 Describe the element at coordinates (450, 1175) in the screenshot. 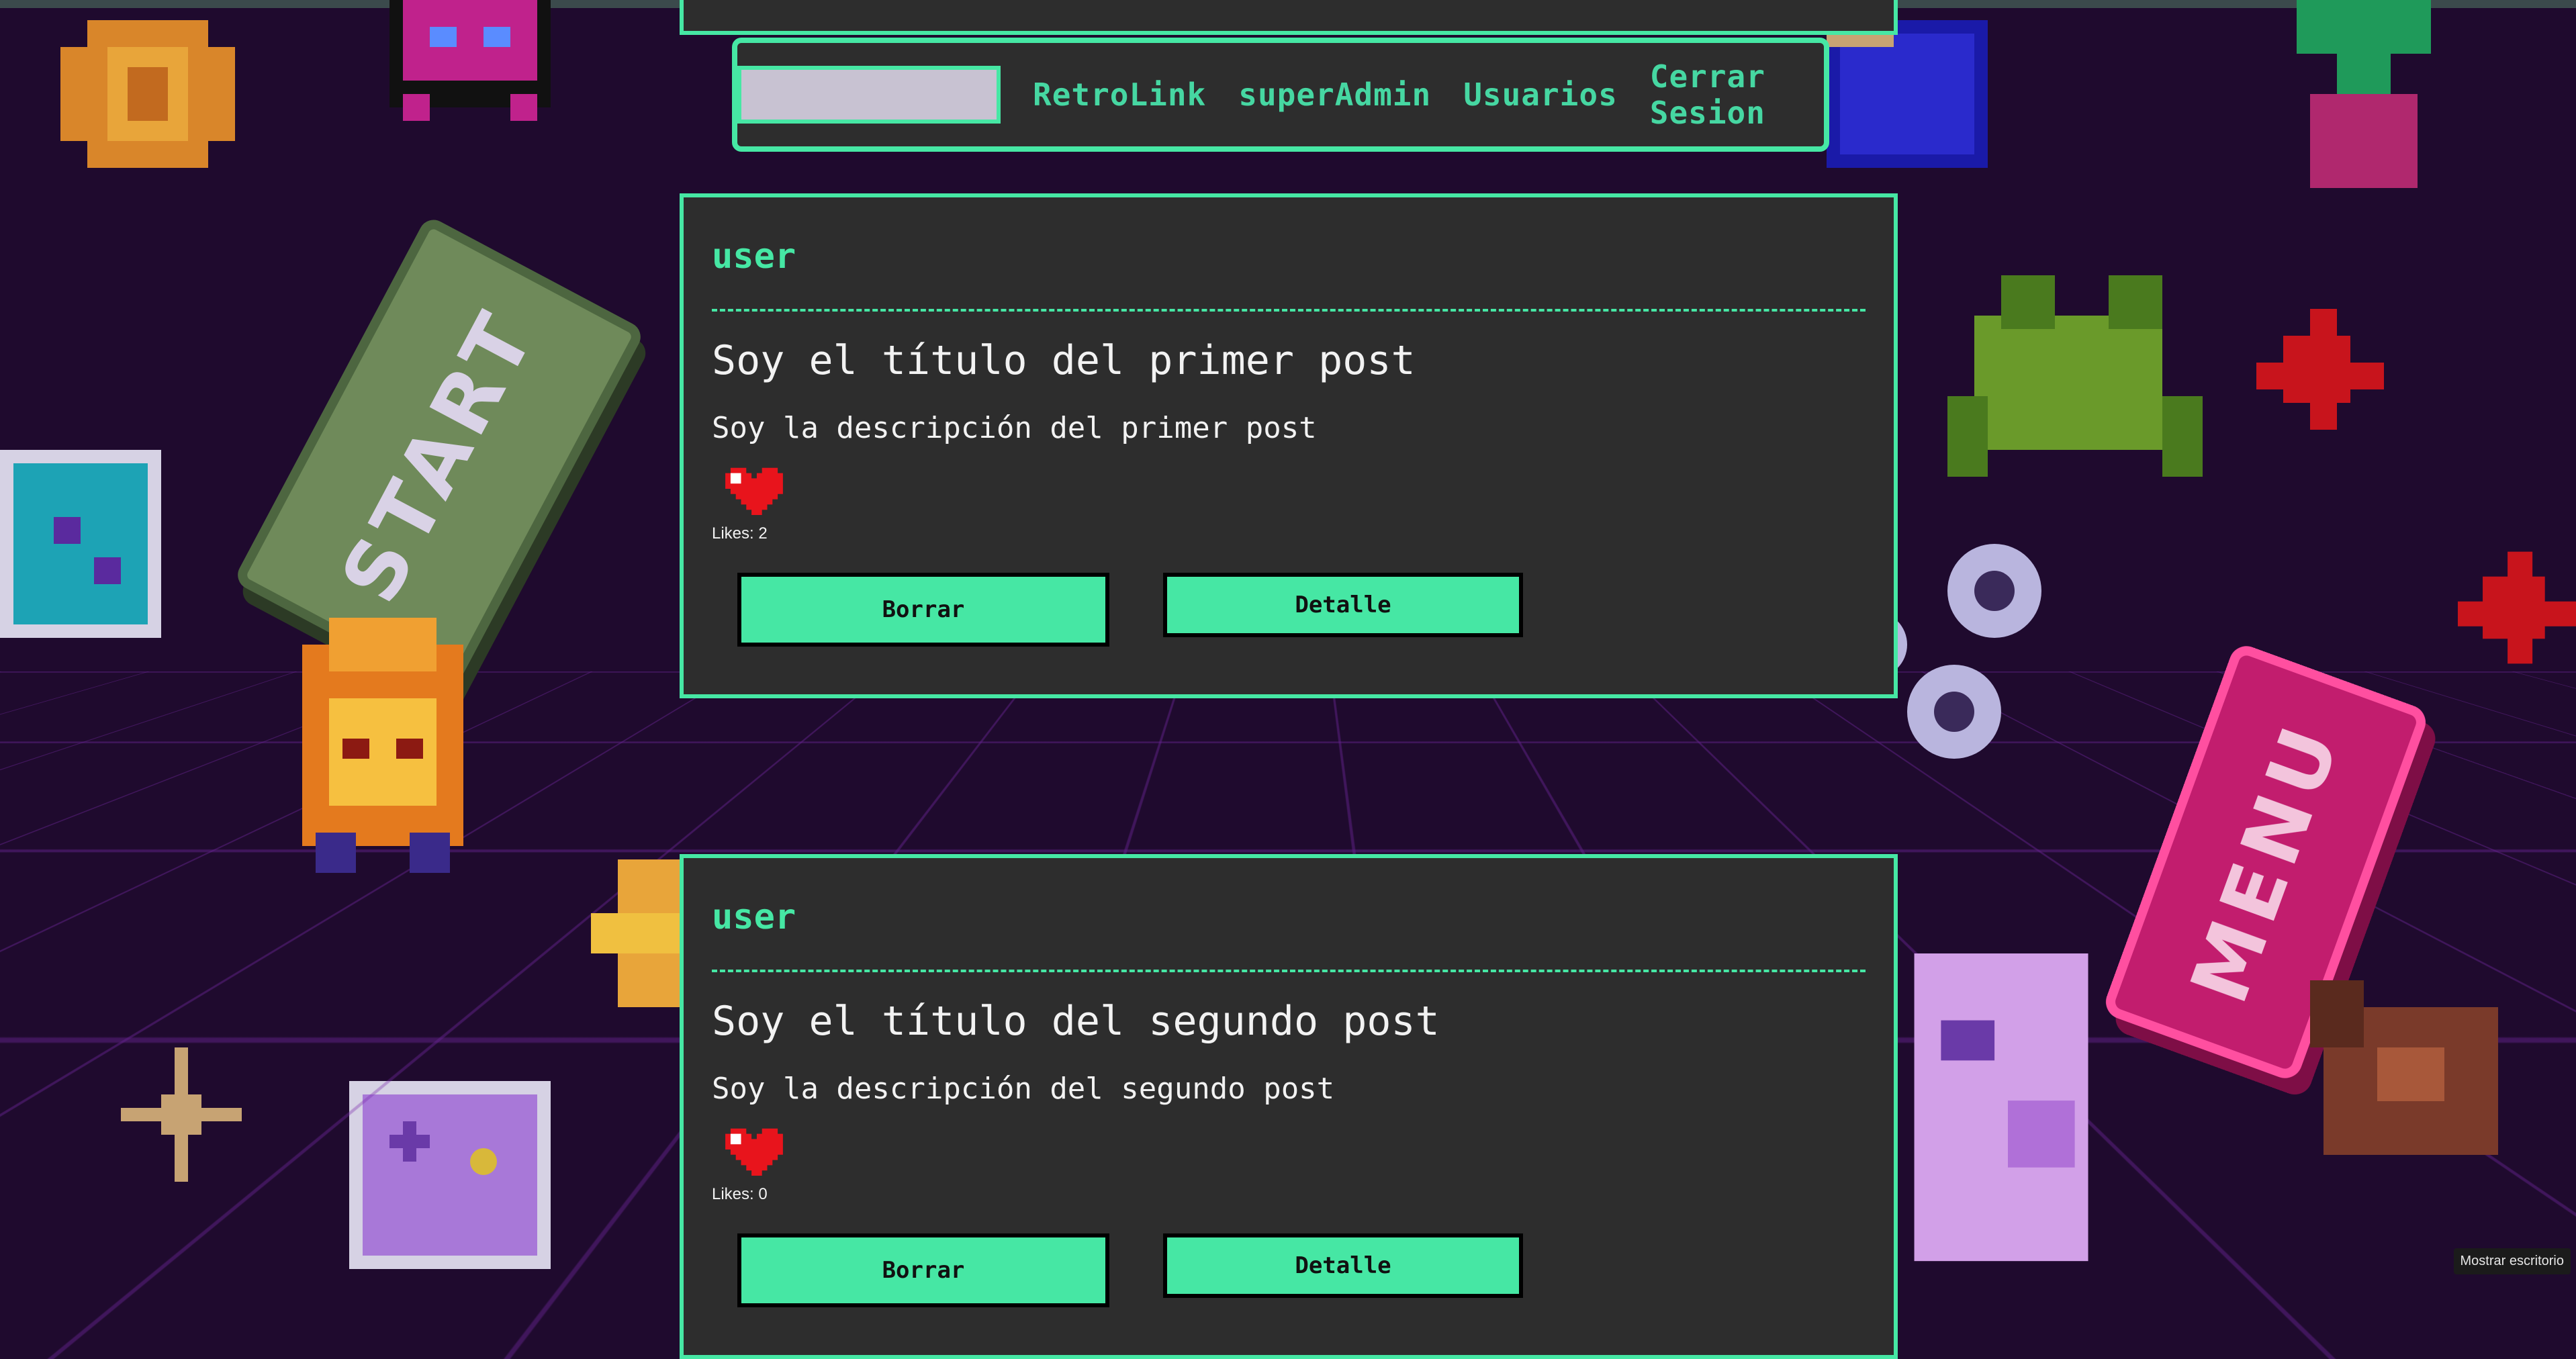

I see `gamepad-sprite` at that location.